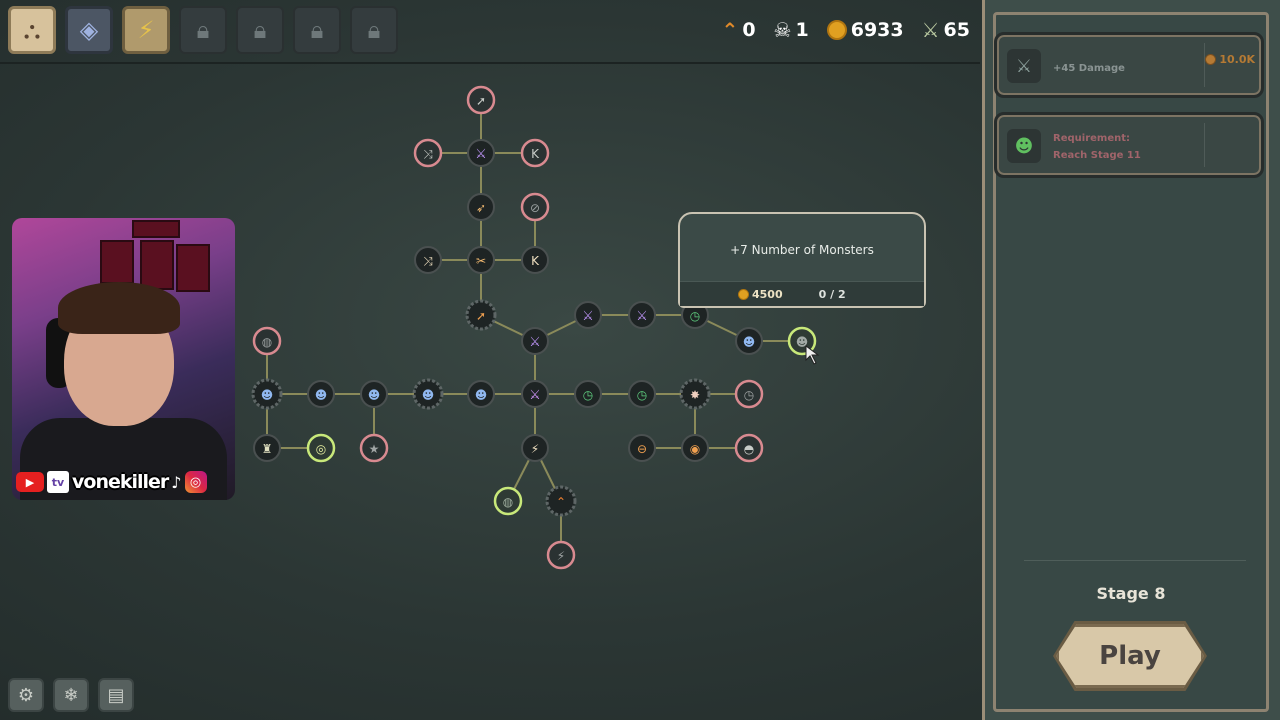 The image size is (1280, 720). I want to click on twitch-icon: tv, so click(58, 482).